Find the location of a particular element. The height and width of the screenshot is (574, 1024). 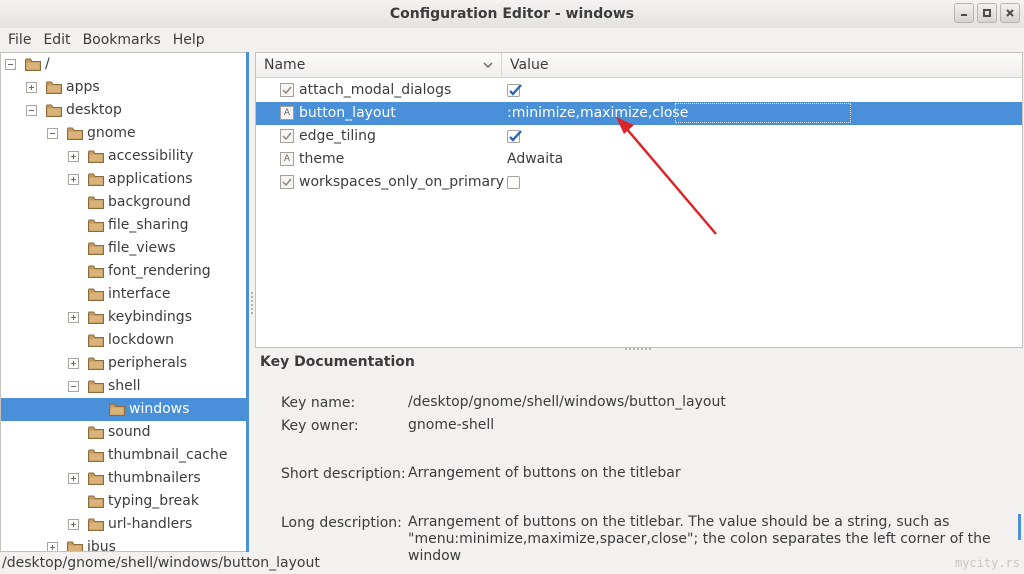

pane-separator-handle-horizontal is located at coordinates (638, 349).